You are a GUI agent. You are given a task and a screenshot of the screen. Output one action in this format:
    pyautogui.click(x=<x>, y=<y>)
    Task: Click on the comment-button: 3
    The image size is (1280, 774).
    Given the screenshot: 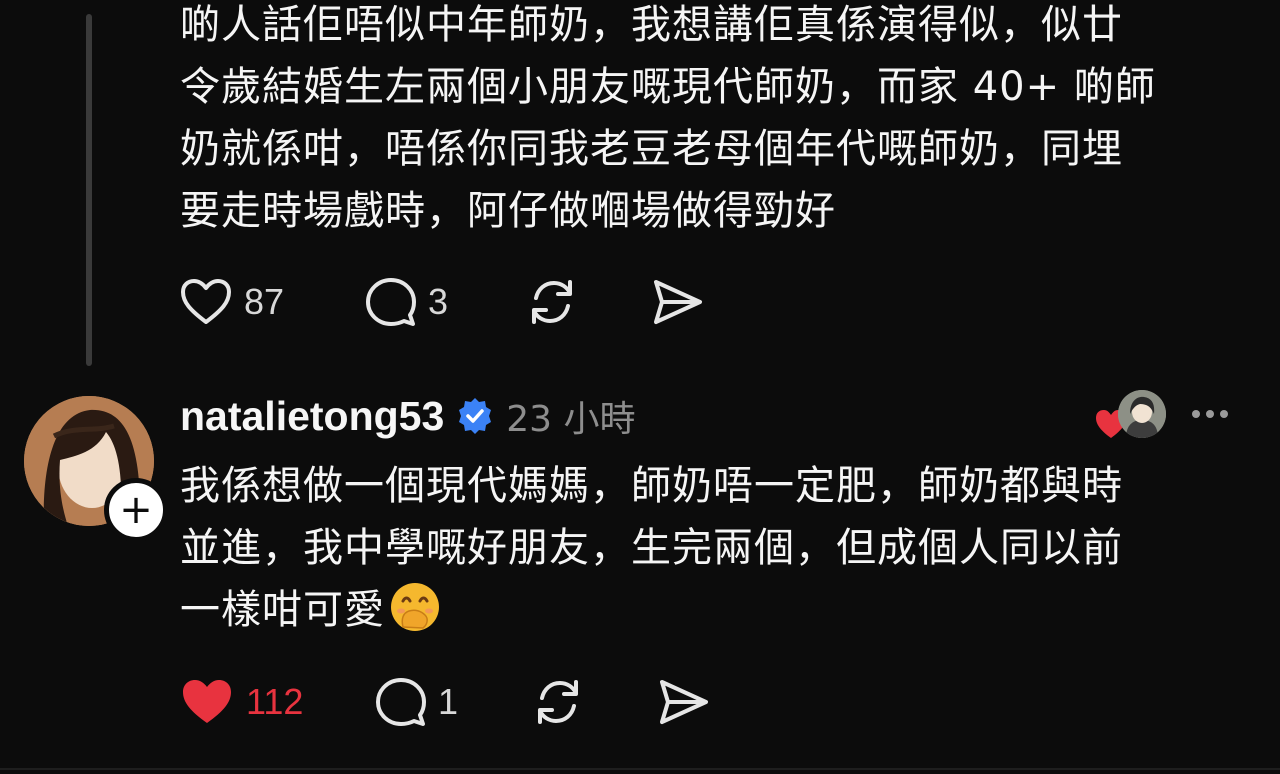 What is the action you would take?
    pyautogui.click(x=407, y=302)
    